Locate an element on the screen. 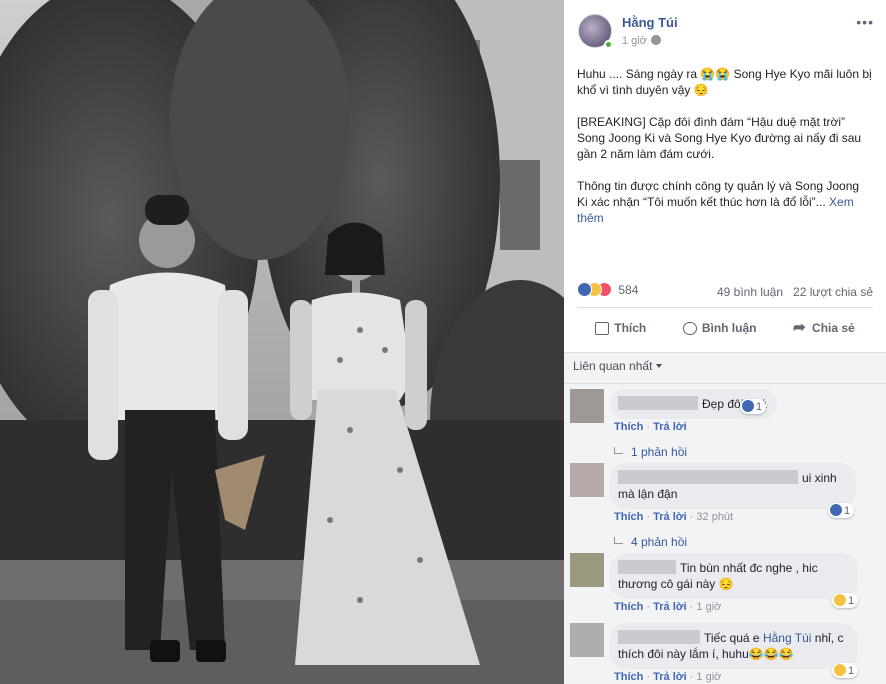 The image size is (886, 684). view-replies-link: 1 phản hồi is located at coordinates (650, 452).